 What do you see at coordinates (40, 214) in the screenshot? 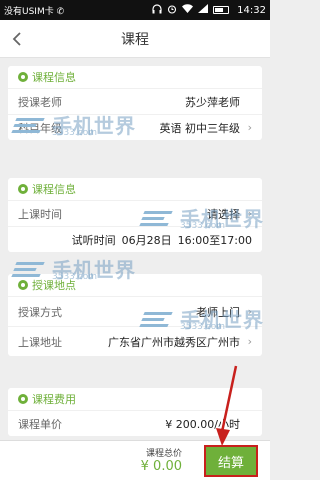
I see `lesson-time-label: 上课时间` at bounding box center [40, 214].